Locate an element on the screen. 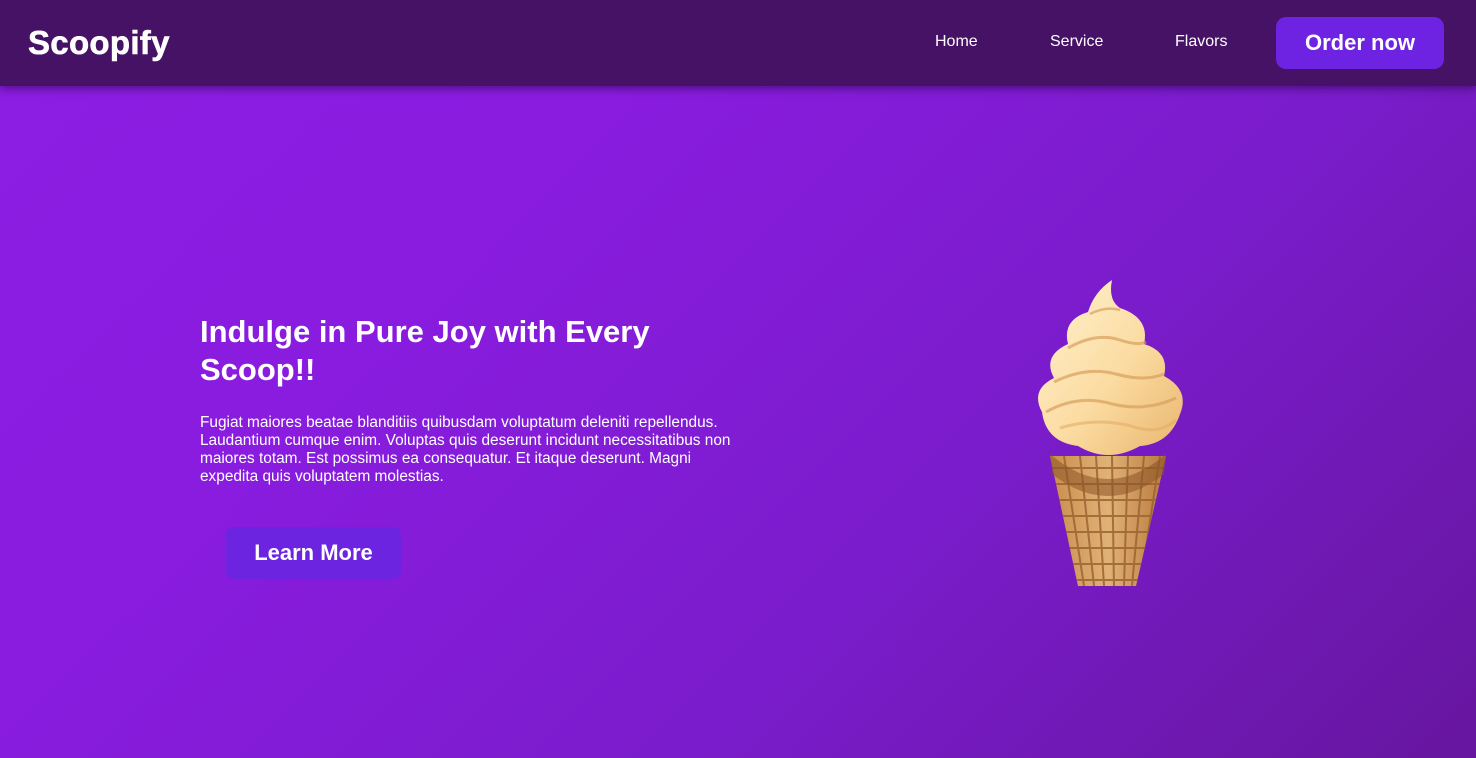 This screenshot has width=1476, height=758. nav-link-flavors: Flavors is located at coordinates (1201, 42).